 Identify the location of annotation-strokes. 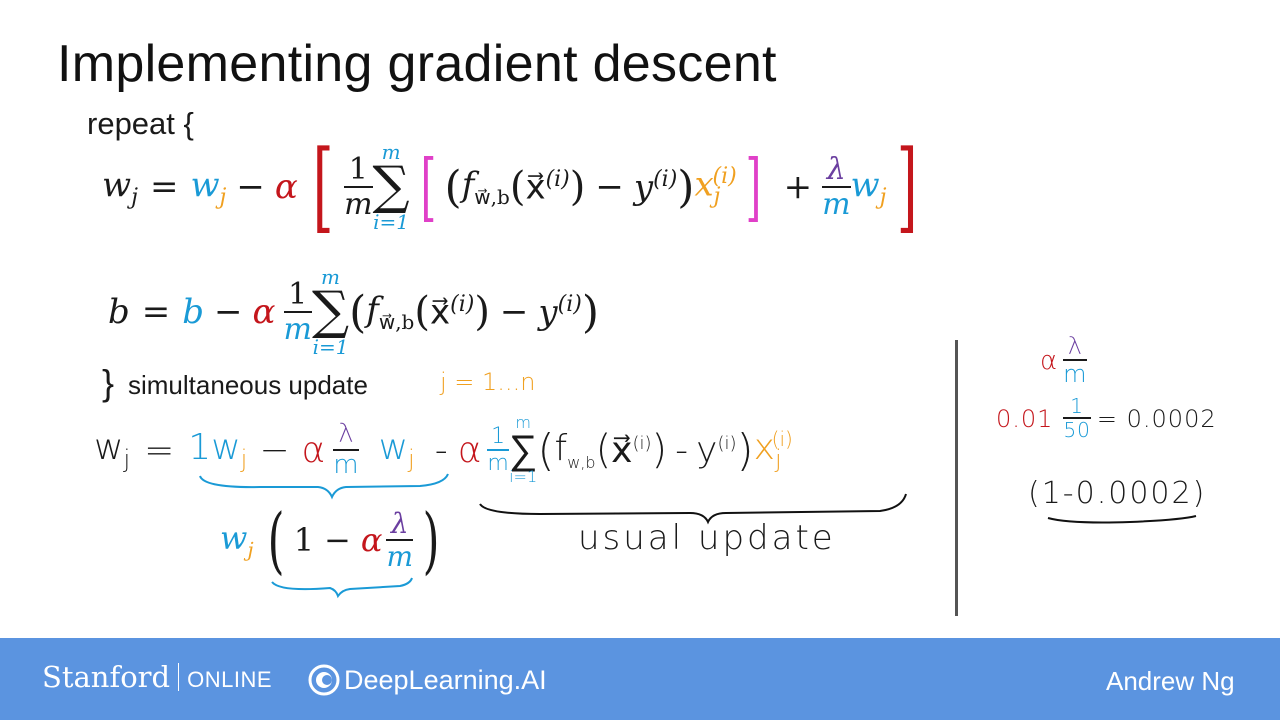
(698, 536).